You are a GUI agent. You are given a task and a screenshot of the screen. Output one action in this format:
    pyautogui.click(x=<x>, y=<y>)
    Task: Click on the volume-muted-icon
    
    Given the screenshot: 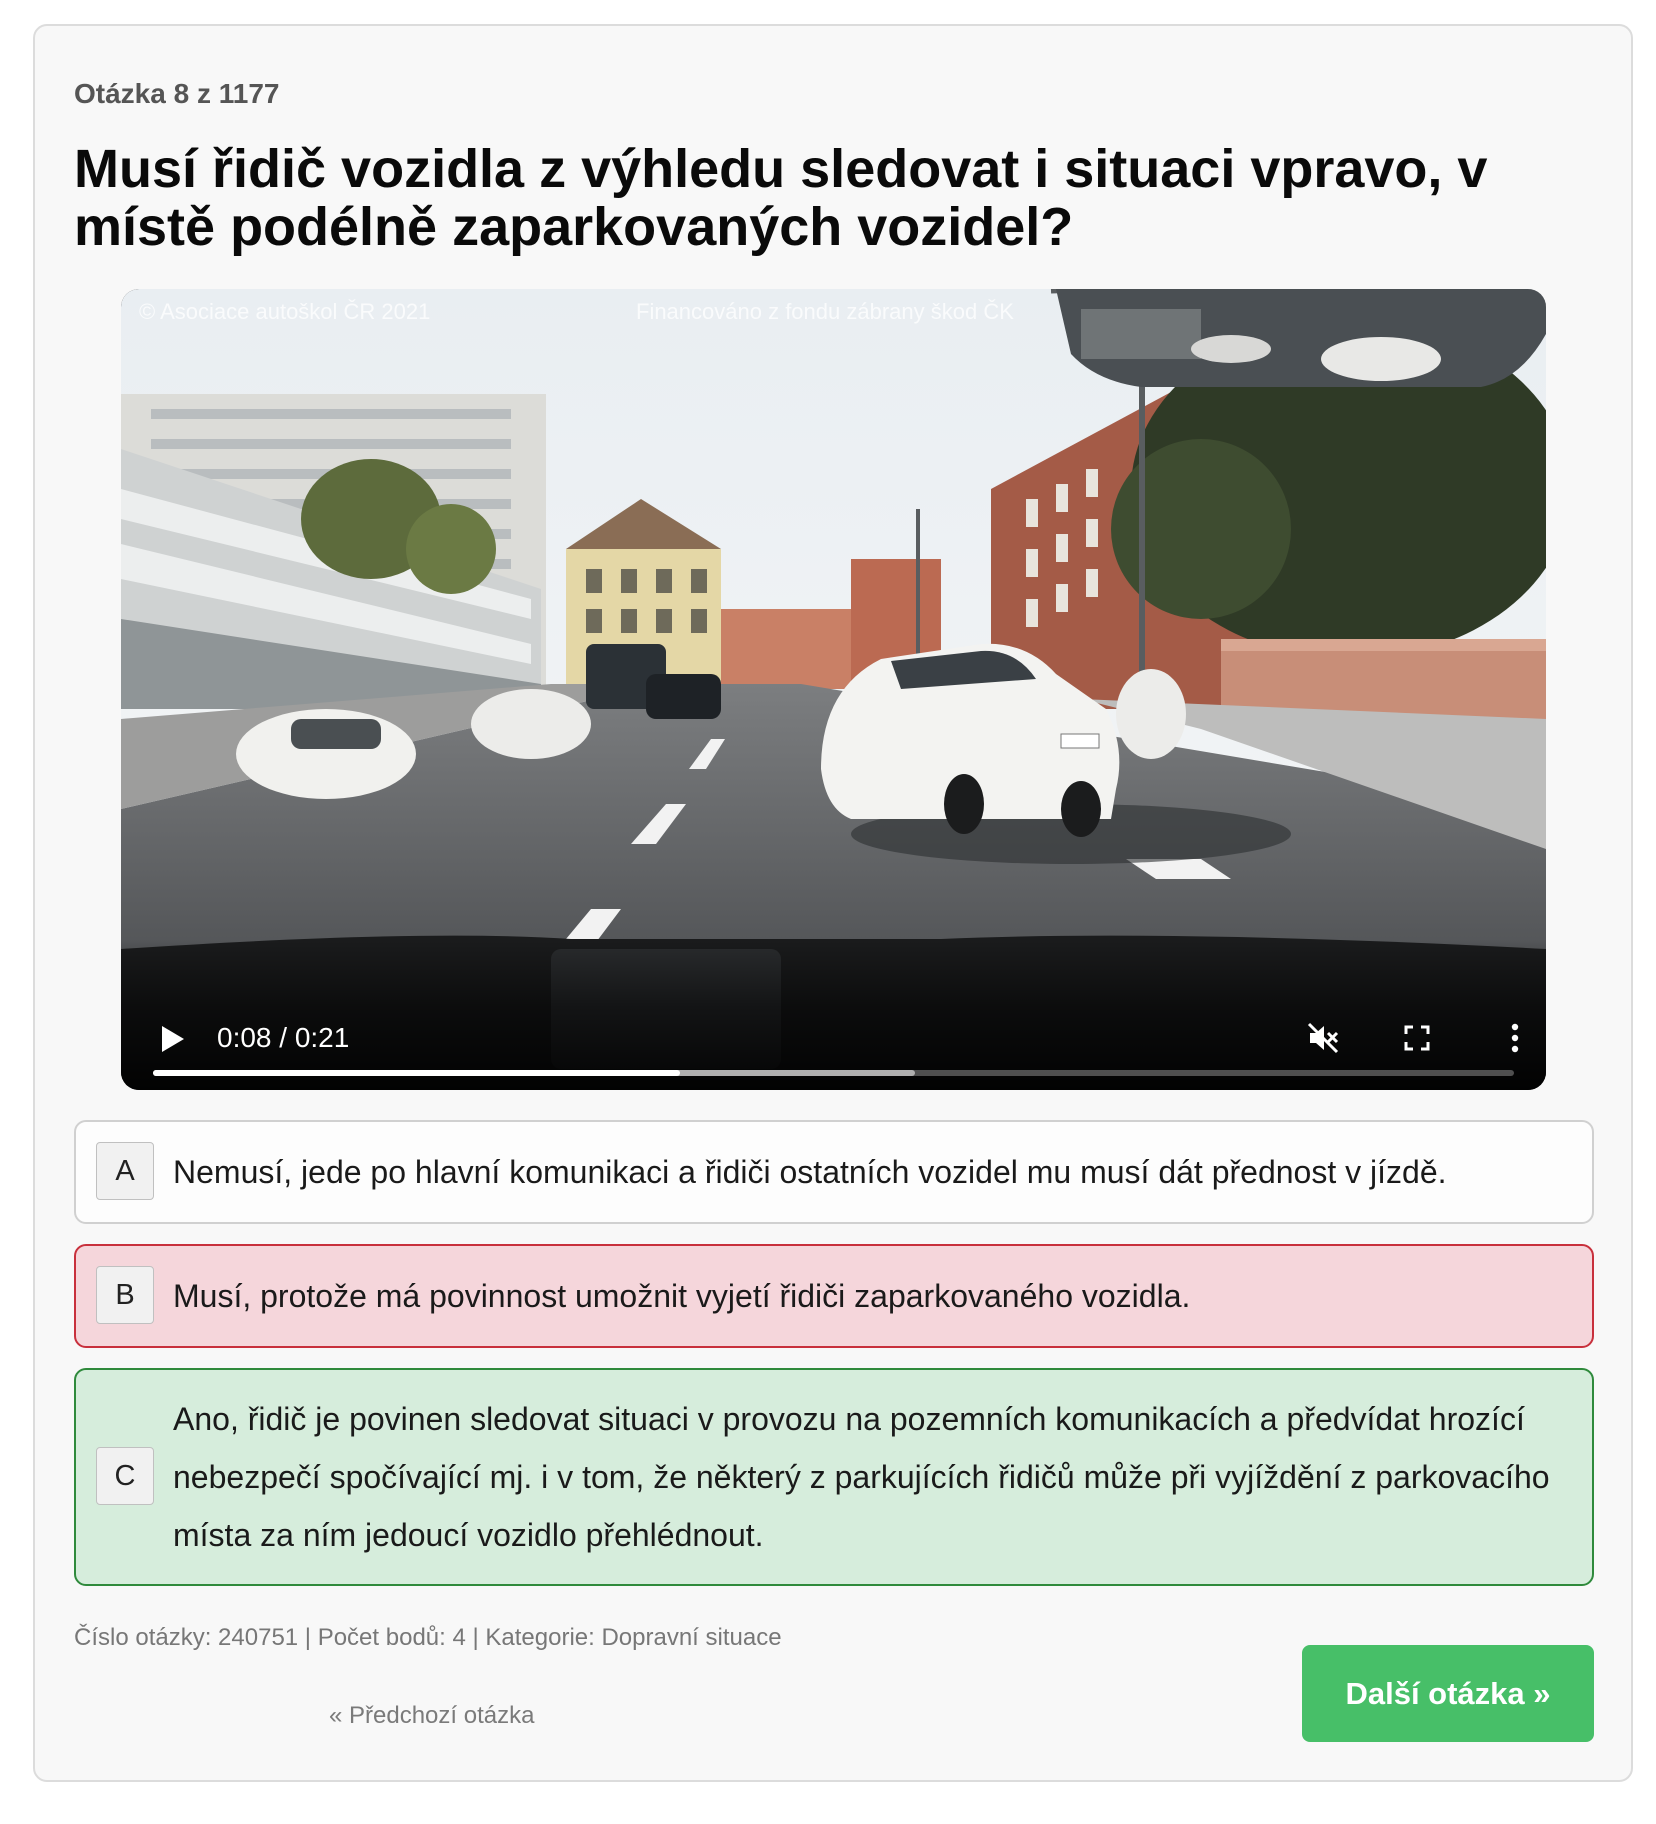 What is the action you would take?
    pyautogui.click(x=1323, y=1038)
    